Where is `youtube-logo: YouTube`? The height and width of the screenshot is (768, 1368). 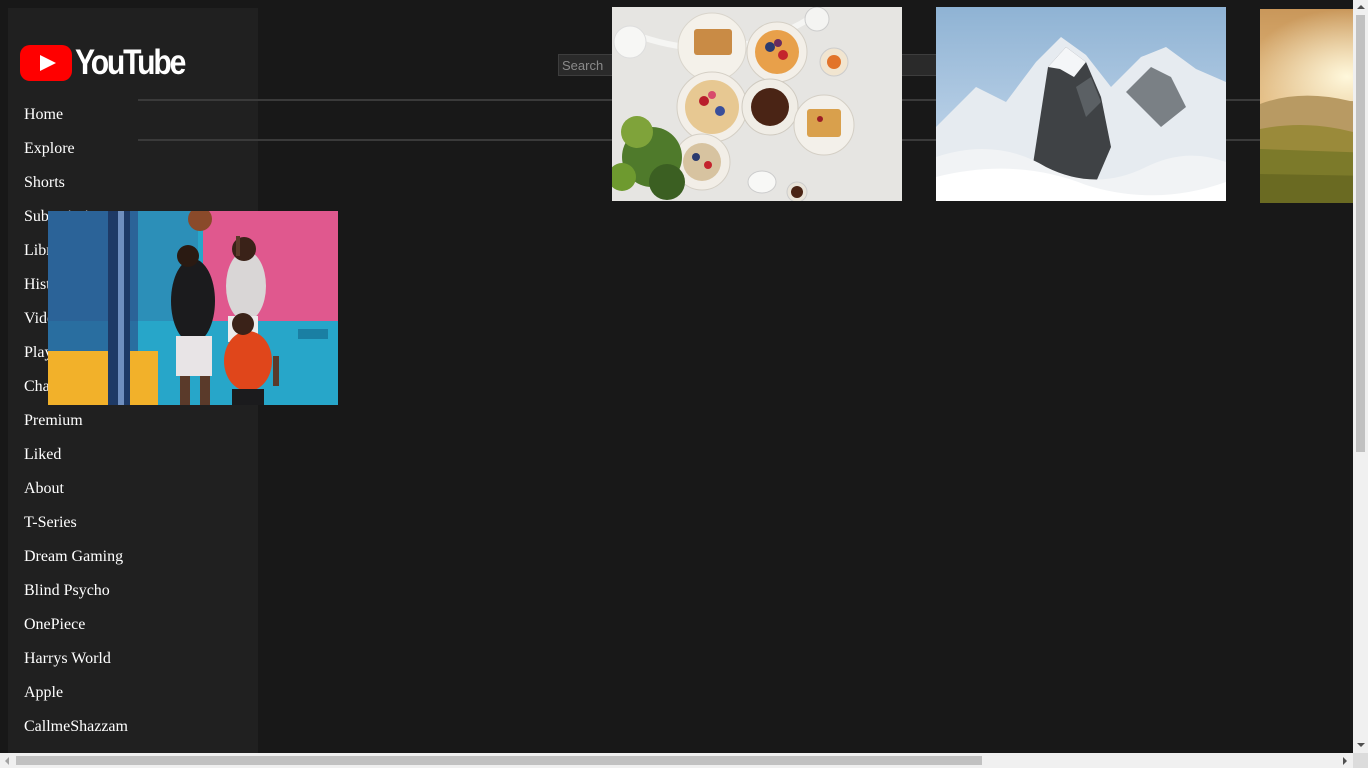 youtube-logo: YouTube is located at coordinates (111, 62).